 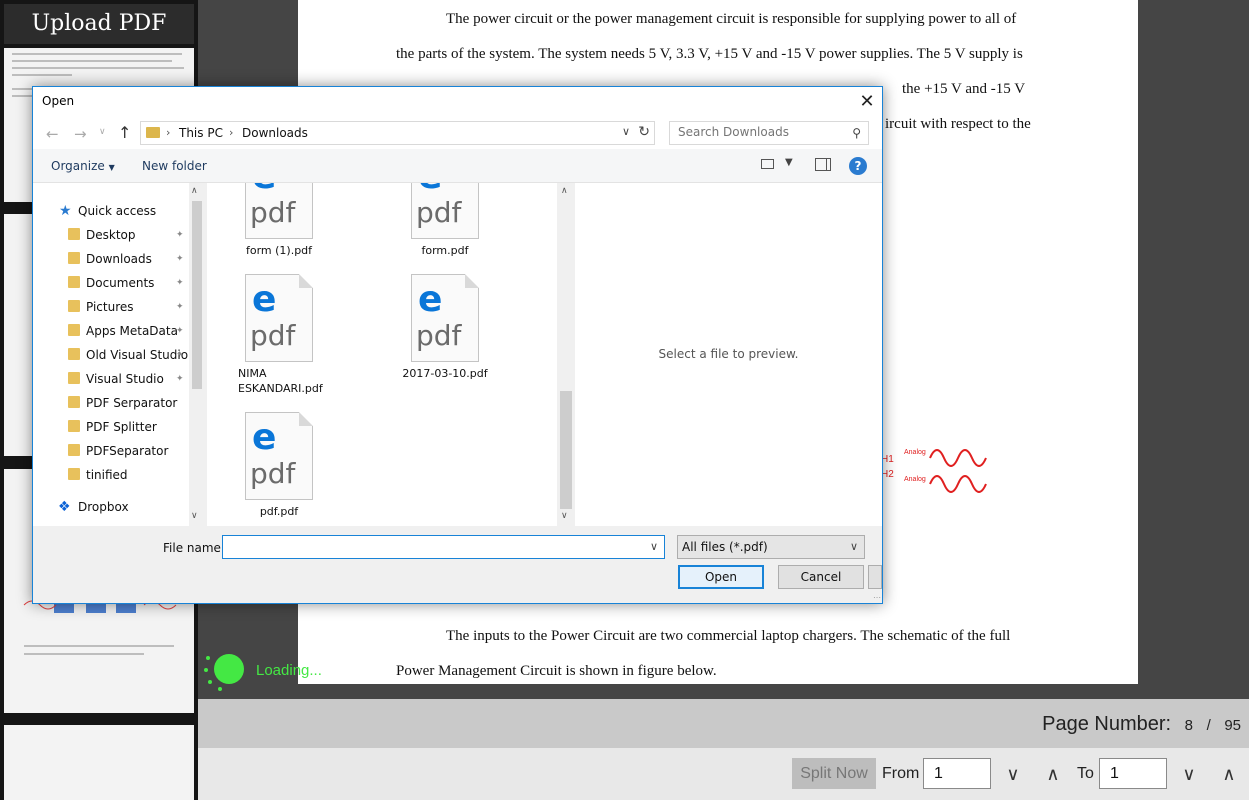 I want to click on up-arrow-icon: ↑, so click(x=124, y=132).